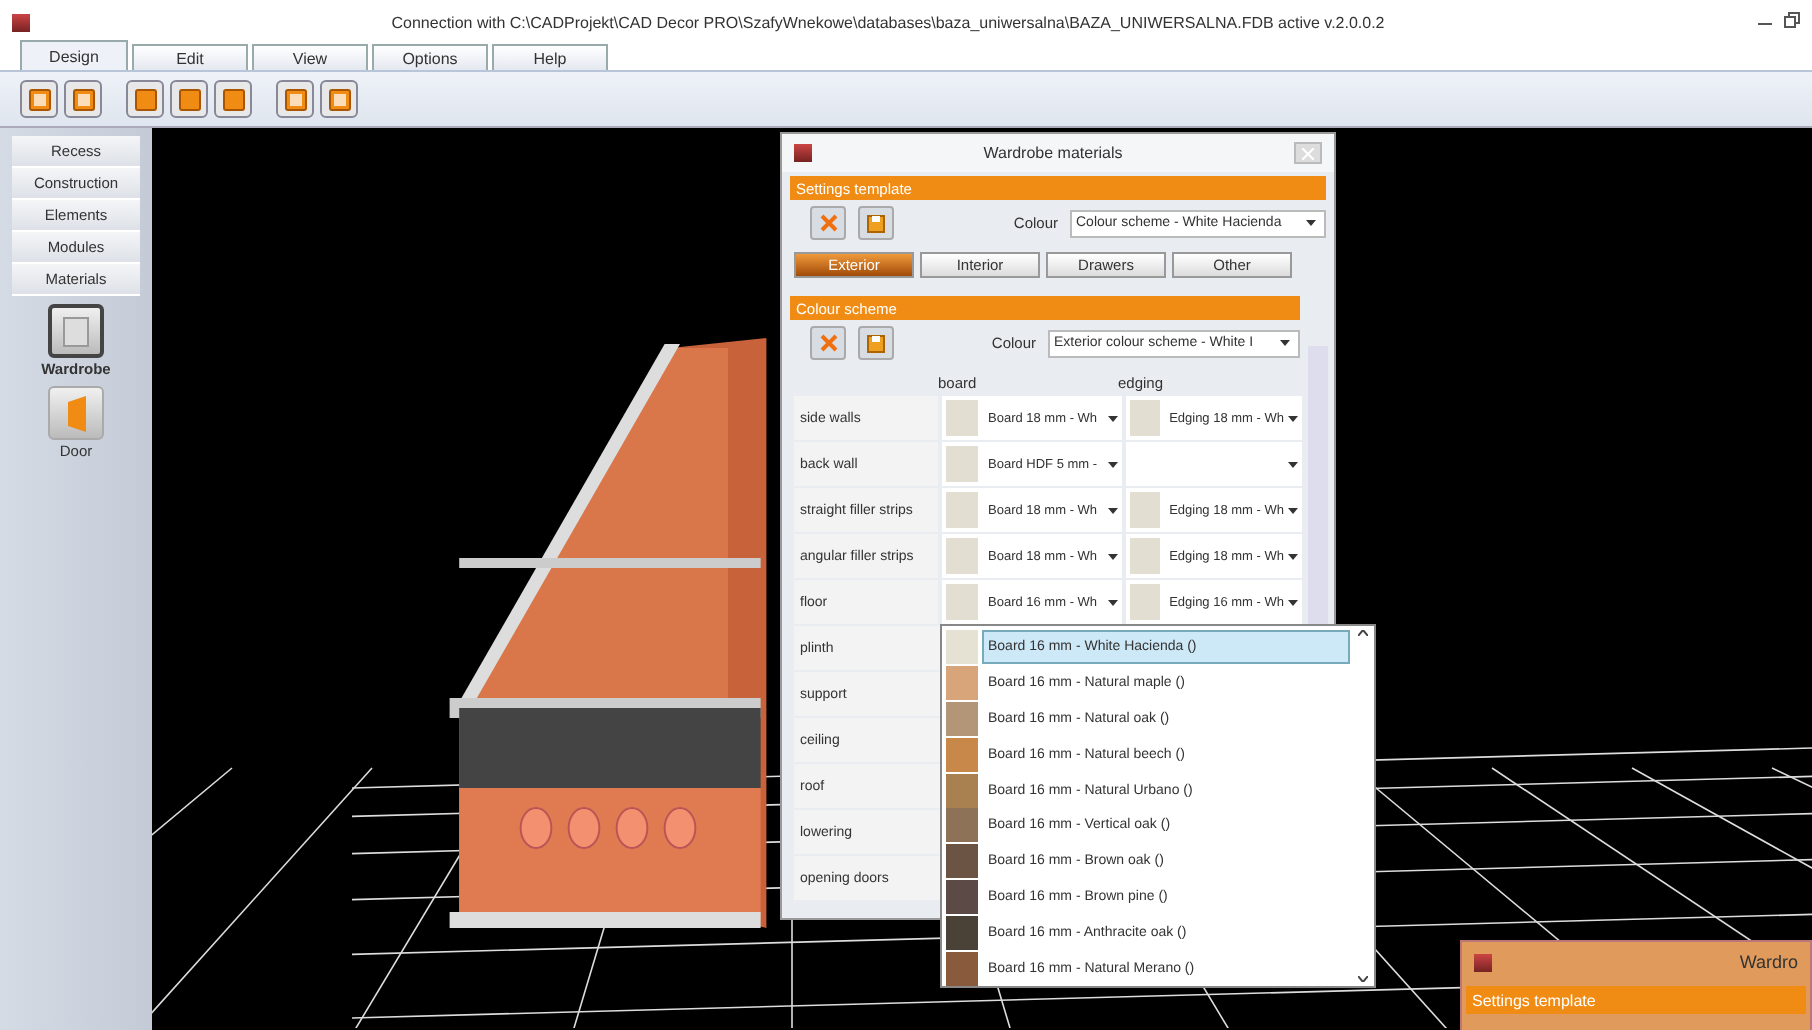 This screenshot has width=1812, height=1030. What do you see at coordinates (1362, 979) in the screenshot?
I see `scroll-down-icon` at bounding box center [1362, 979].